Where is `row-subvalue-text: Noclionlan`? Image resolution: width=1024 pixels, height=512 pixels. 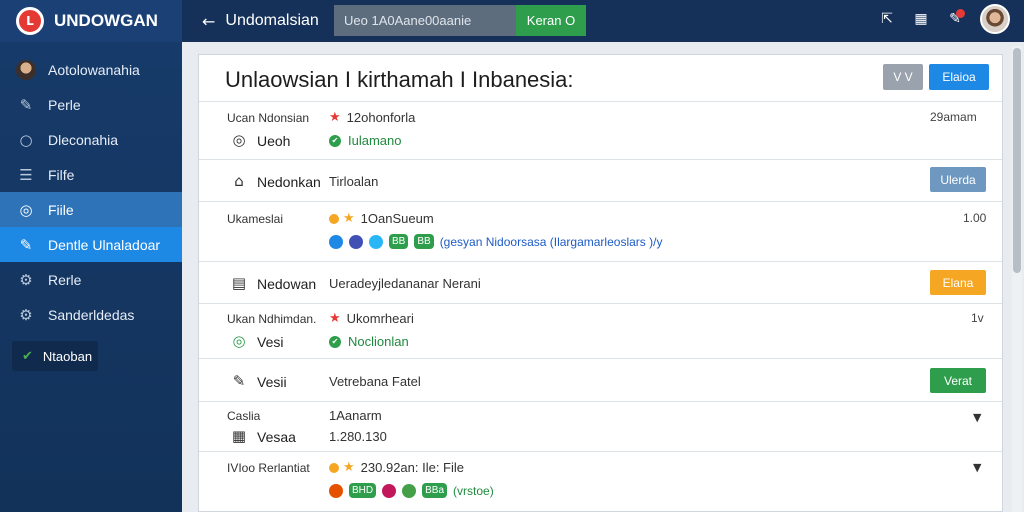 row-subvalue-text: Noclionlan is located at coordinates (378, 341).